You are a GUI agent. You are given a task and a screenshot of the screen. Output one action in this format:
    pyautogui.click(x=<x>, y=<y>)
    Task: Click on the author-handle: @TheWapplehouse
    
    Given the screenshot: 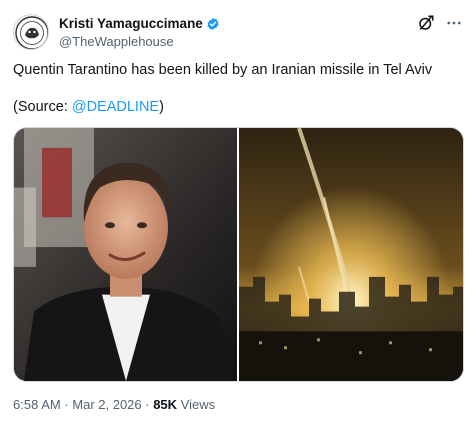 What is the action you would take?
    pyautogui.click(x=139, y=41)
    